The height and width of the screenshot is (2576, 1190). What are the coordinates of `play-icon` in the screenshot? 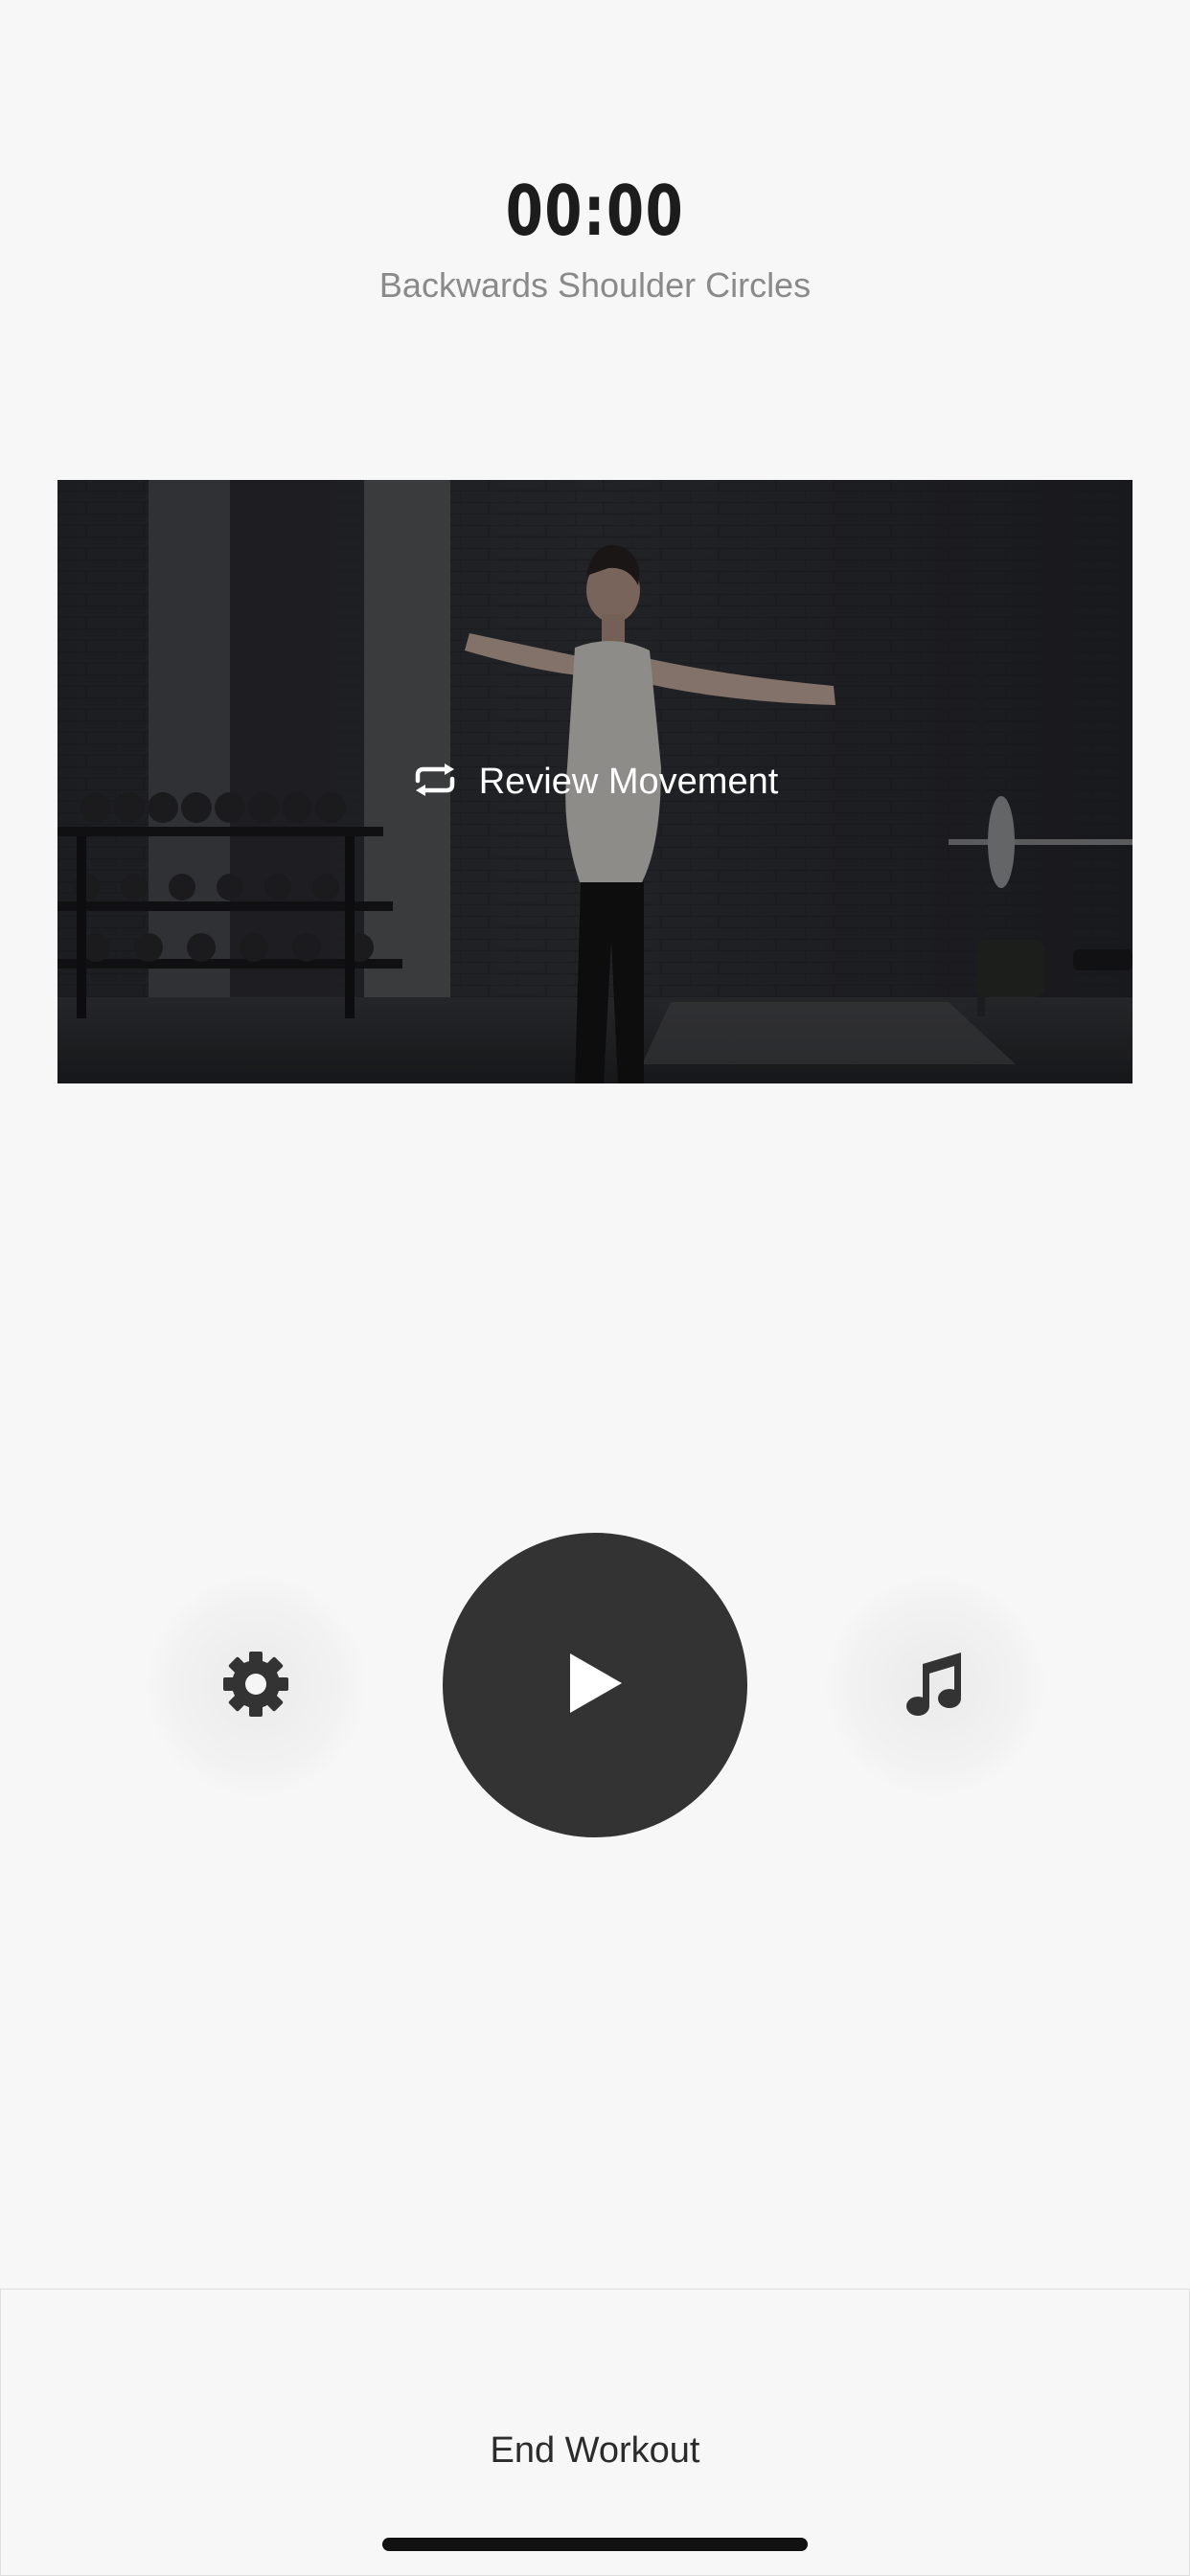 It's located at (595, 1686).